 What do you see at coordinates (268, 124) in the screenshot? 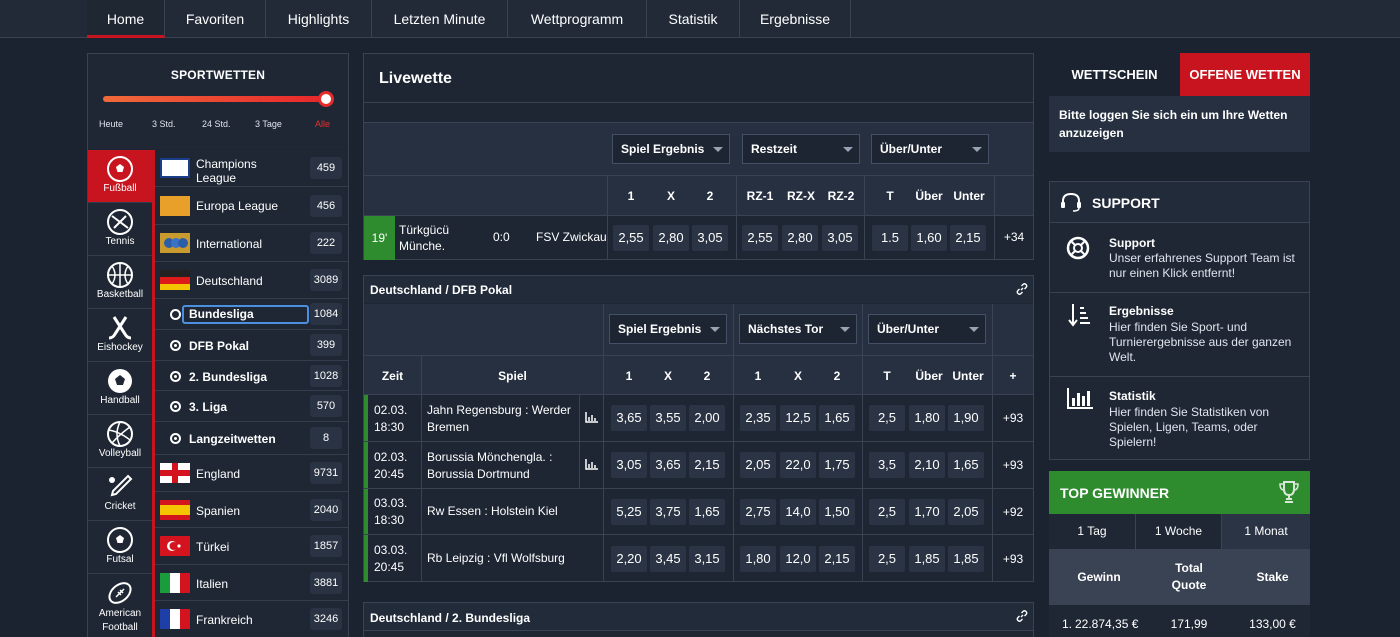
I see `time-label-3tage: 3 Tage` at bounding box center [268, 124].